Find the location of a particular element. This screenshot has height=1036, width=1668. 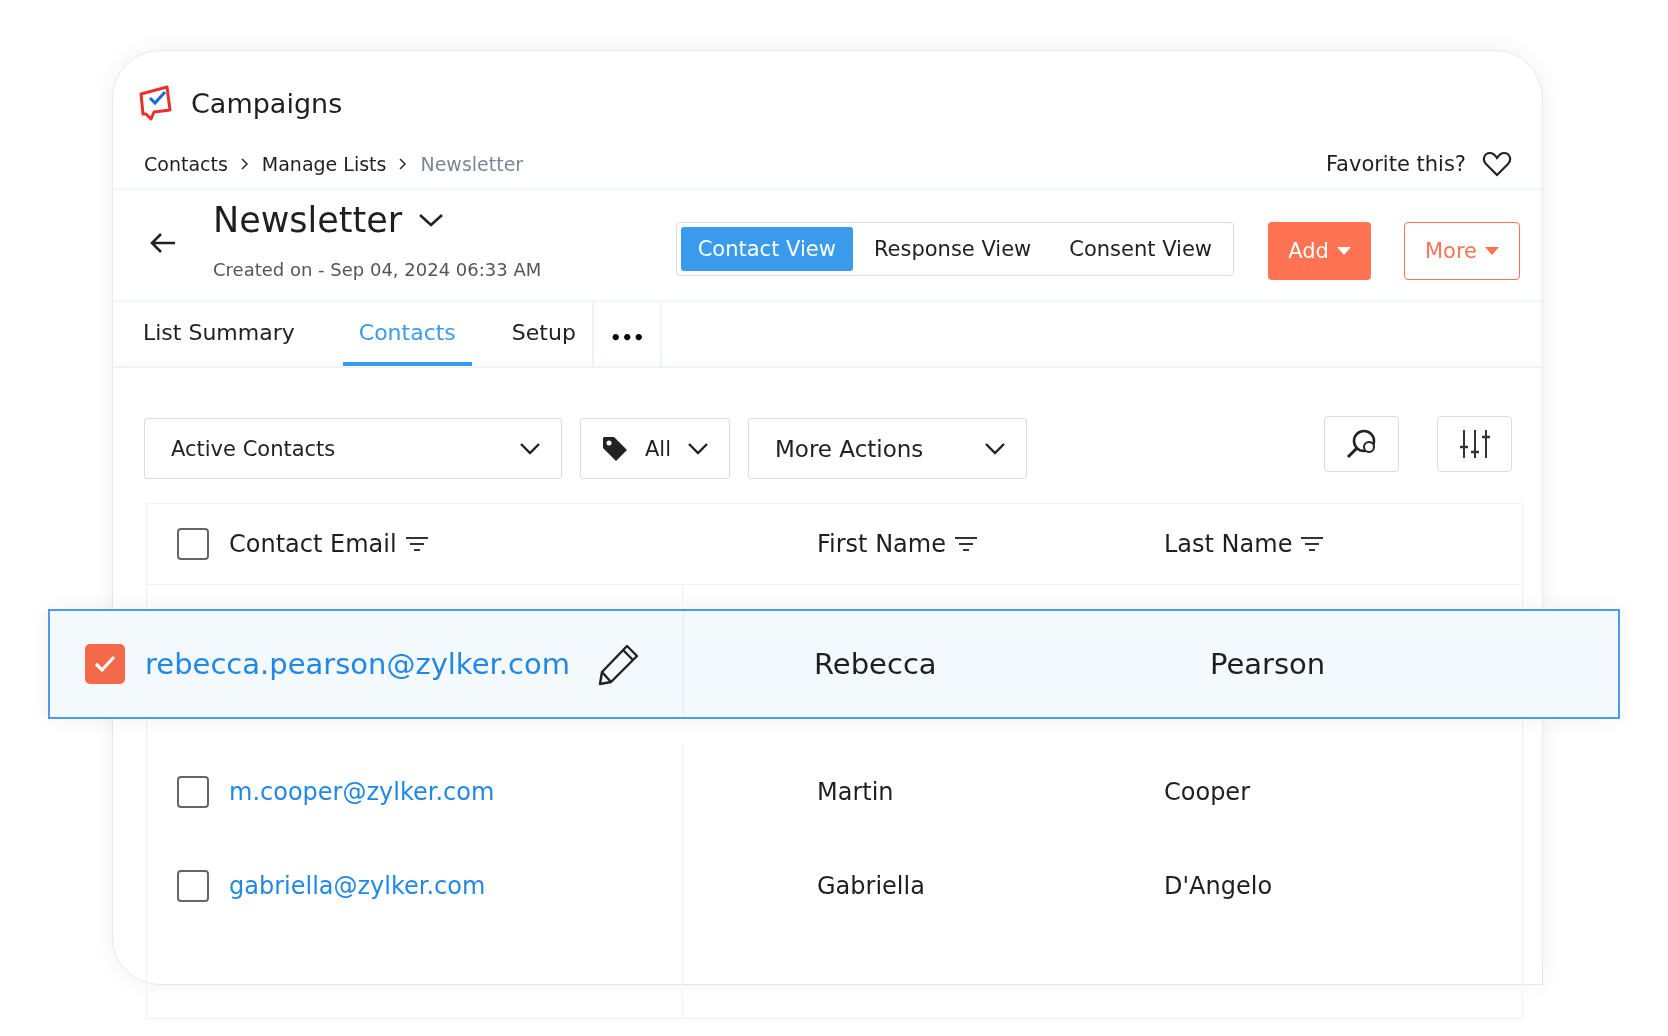

more-tabs-button: ••• is located at coordinates (627, 334).